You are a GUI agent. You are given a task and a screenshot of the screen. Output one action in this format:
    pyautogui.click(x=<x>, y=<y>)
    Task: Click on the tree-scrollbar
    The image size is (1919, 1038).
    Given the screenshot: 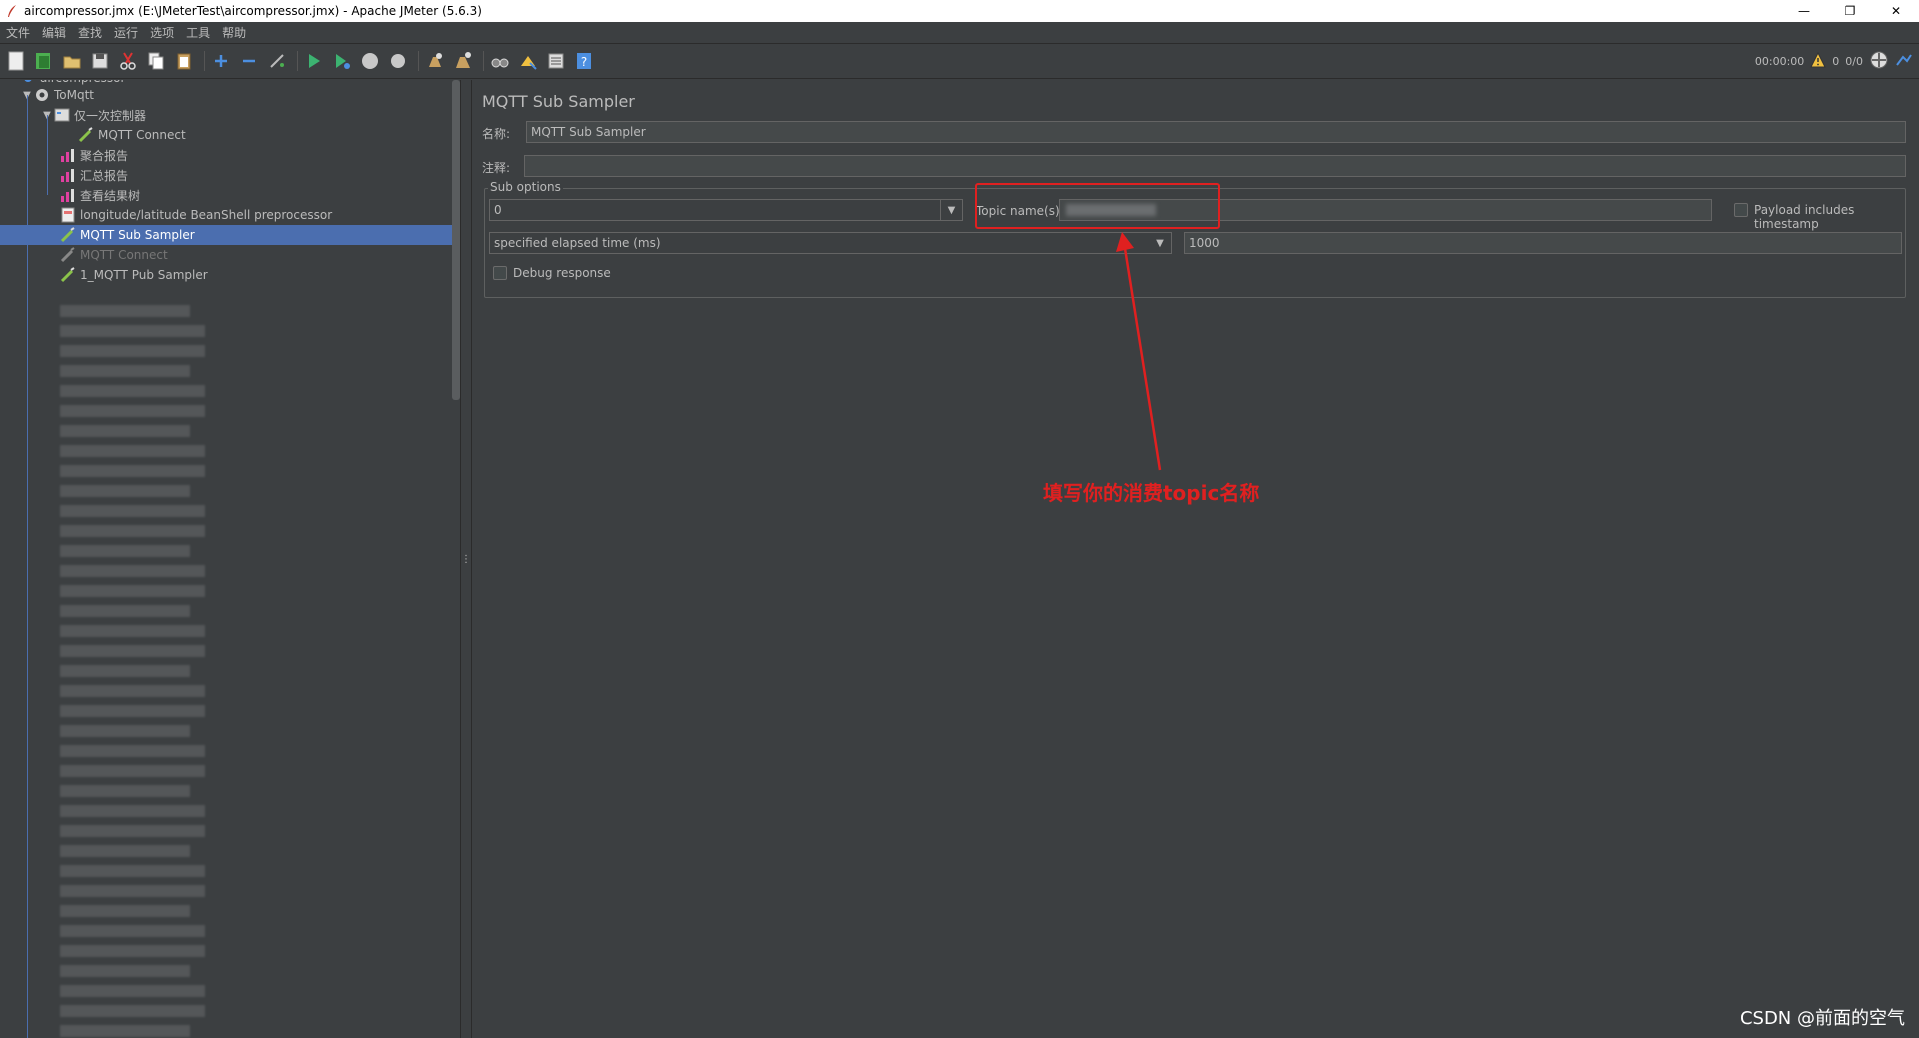 What is the action you would take?
    pyautogui.click(x=456, y=240)
    